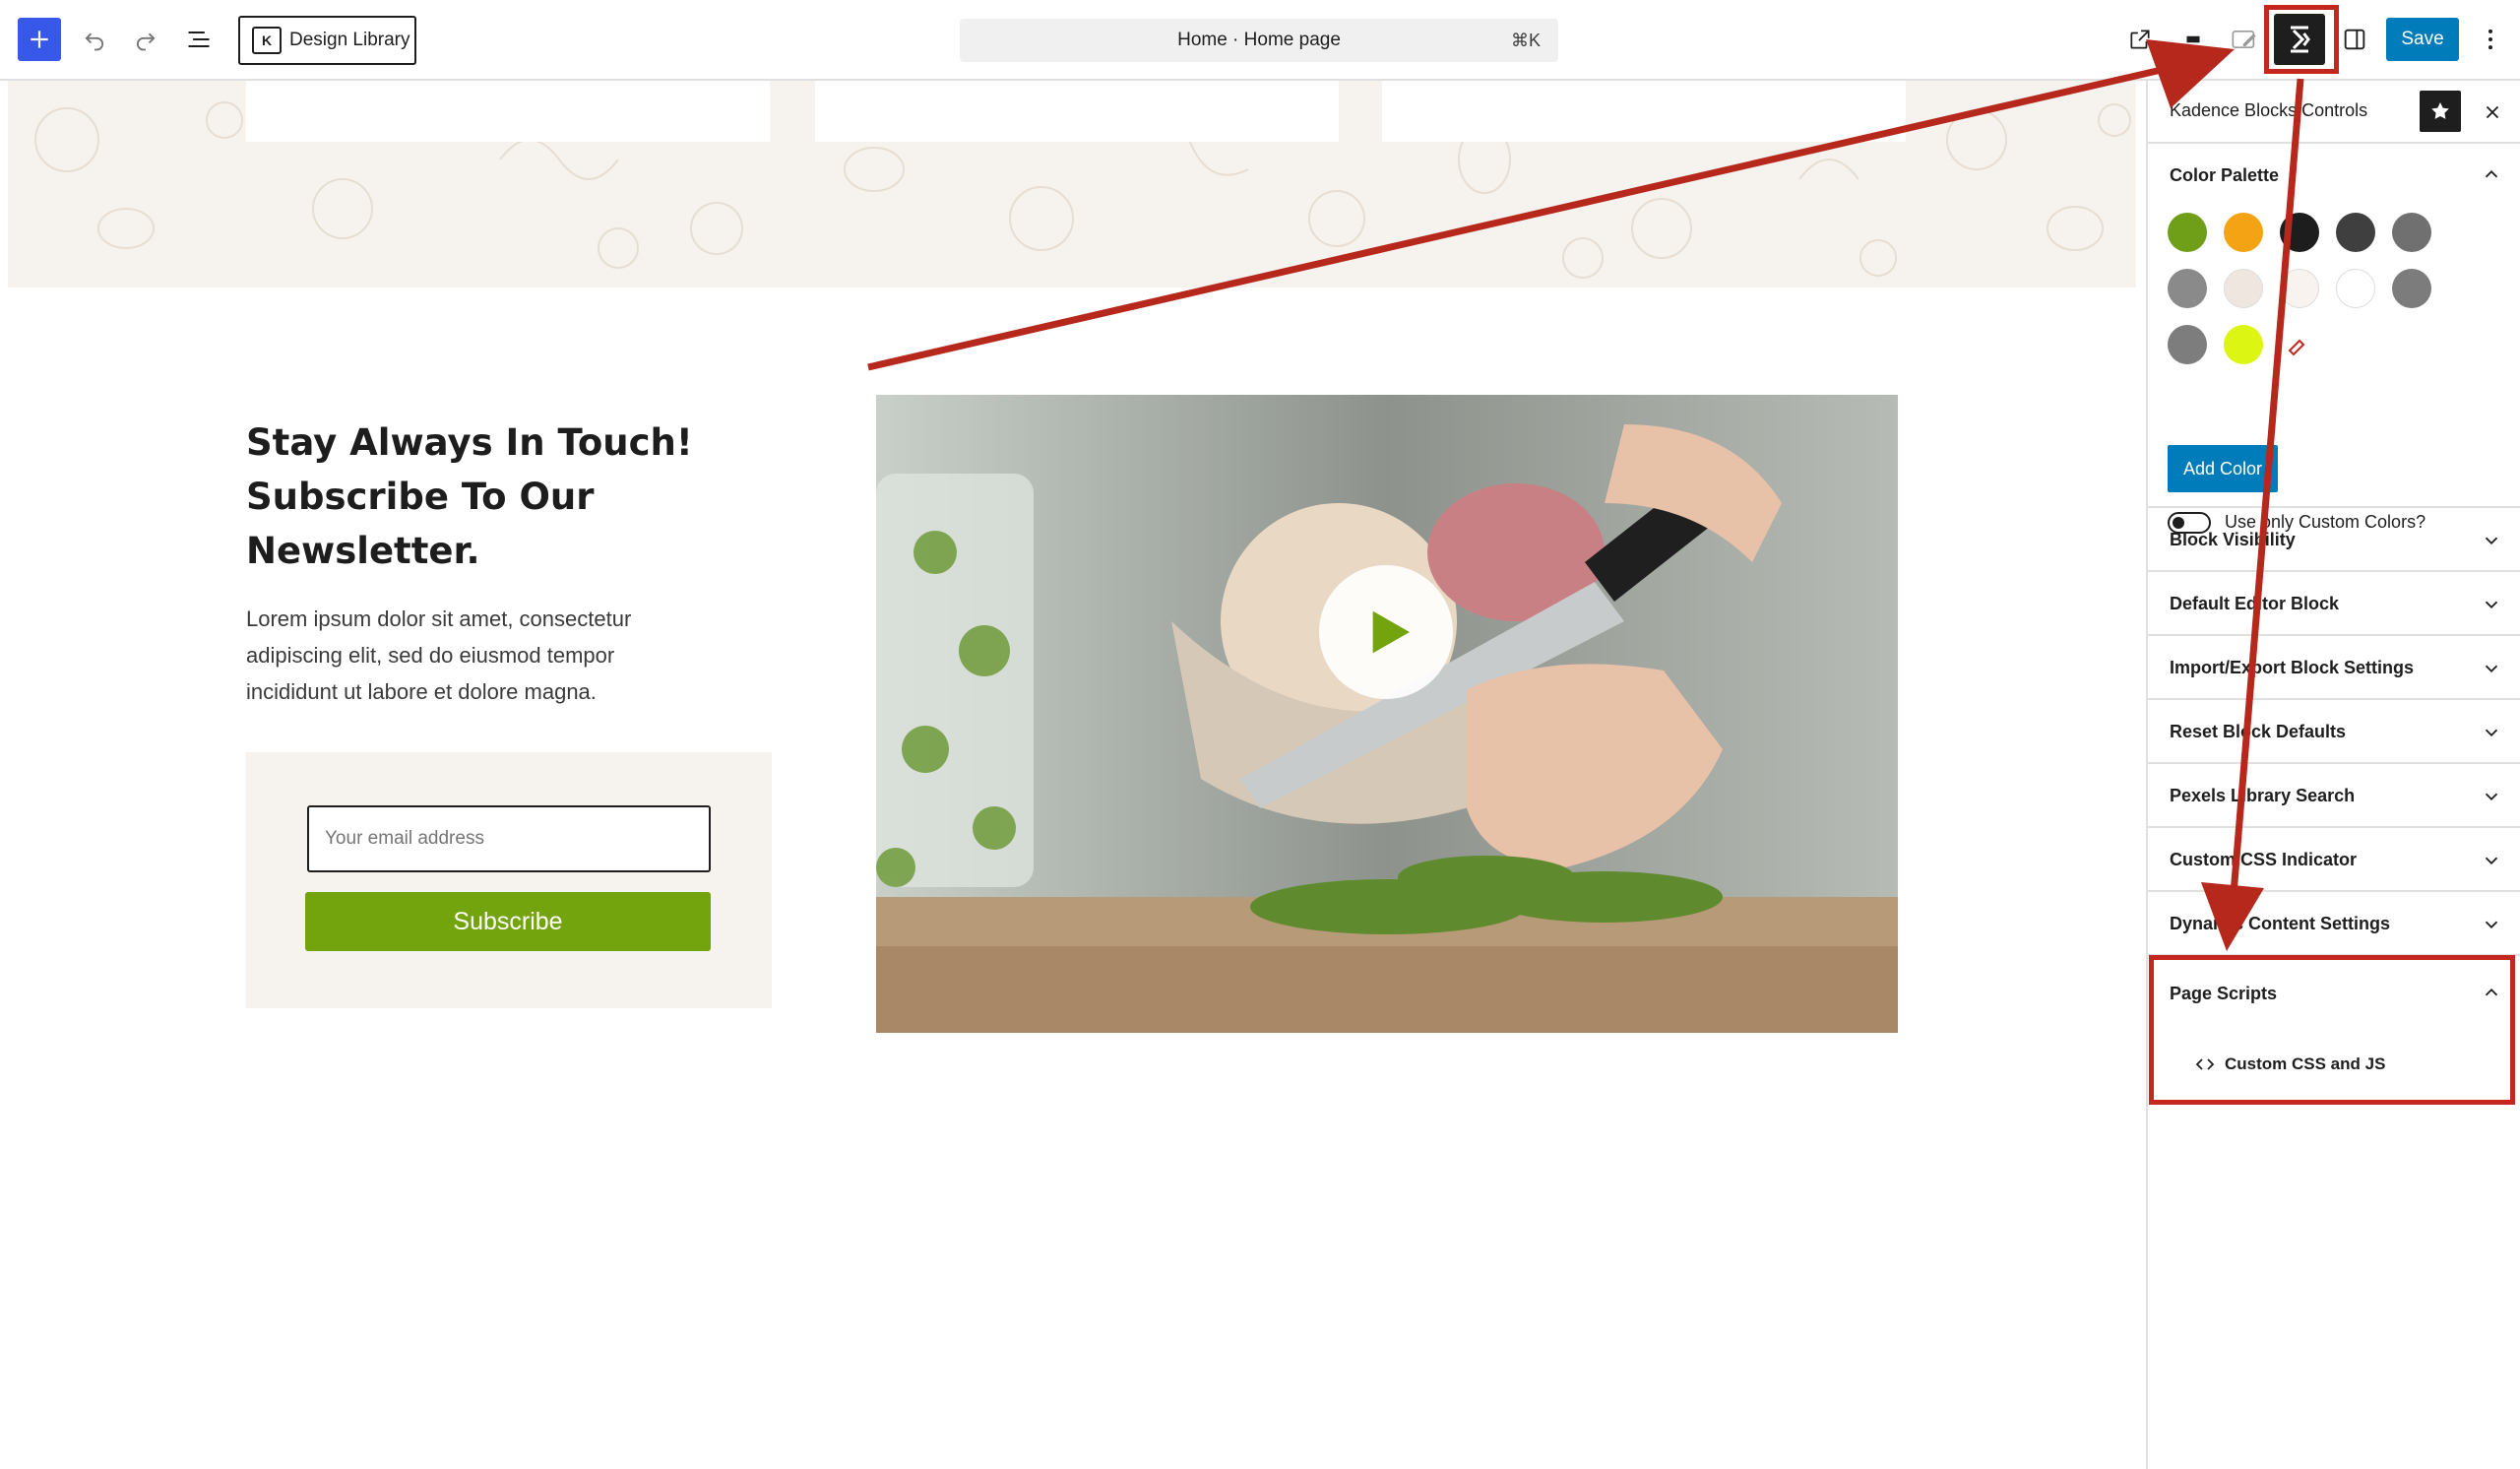  I want to click on fruit-pattern-background, so click(1072, 184).